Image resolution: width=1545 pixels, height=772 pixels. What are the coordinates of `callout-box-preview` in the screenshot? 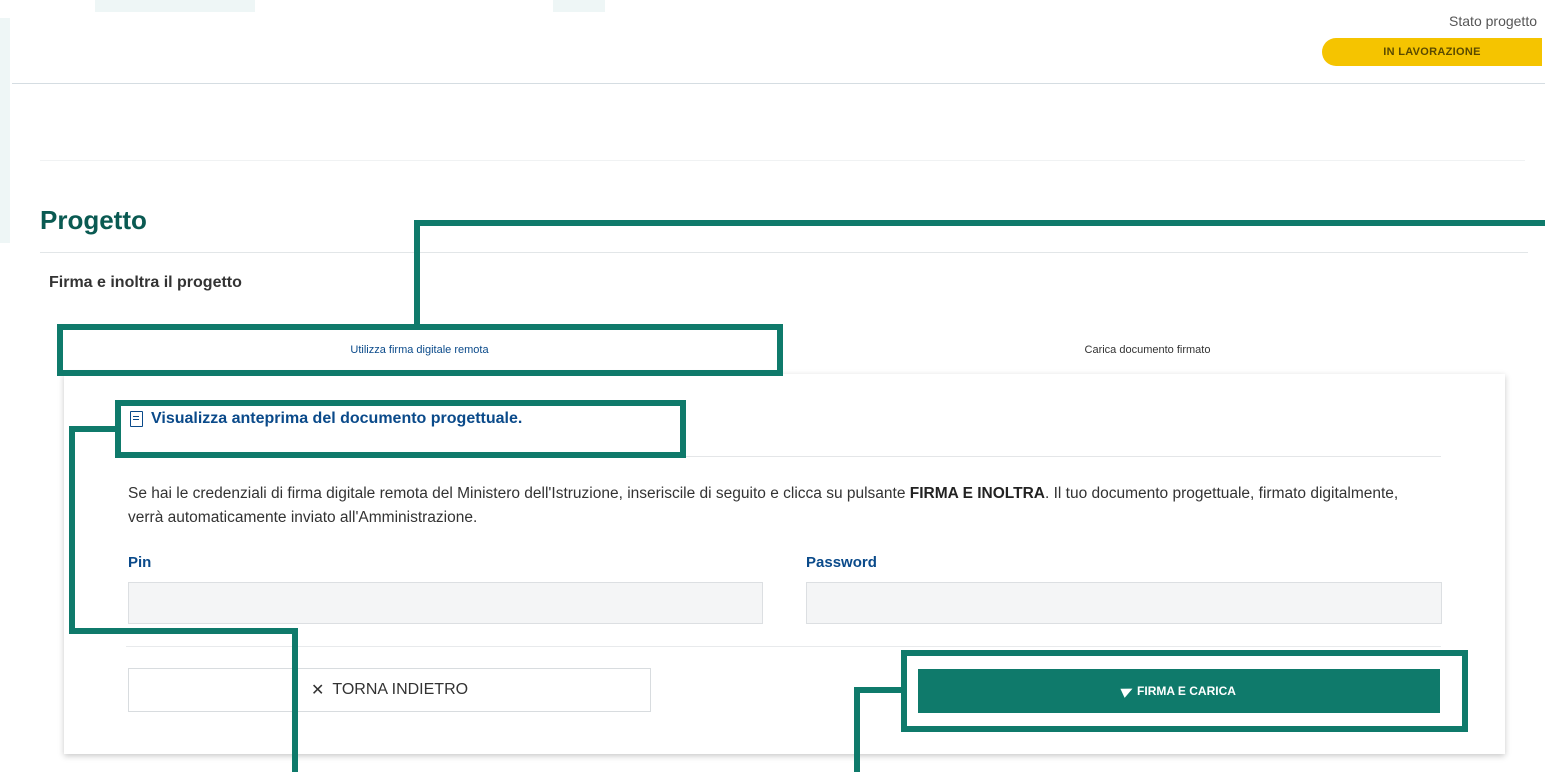 It's located at (400, 429).